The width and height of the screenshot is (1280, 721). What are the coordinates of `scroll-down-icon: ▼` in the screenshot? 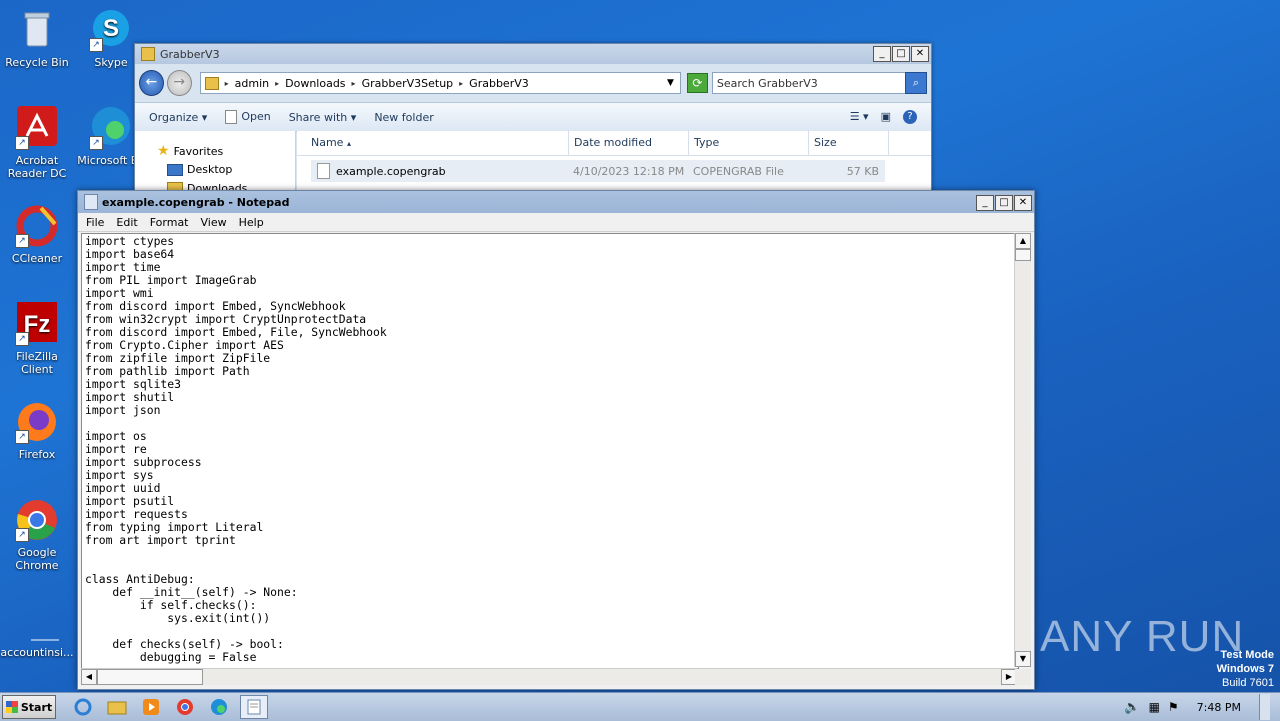 It's located at (1023, 659).